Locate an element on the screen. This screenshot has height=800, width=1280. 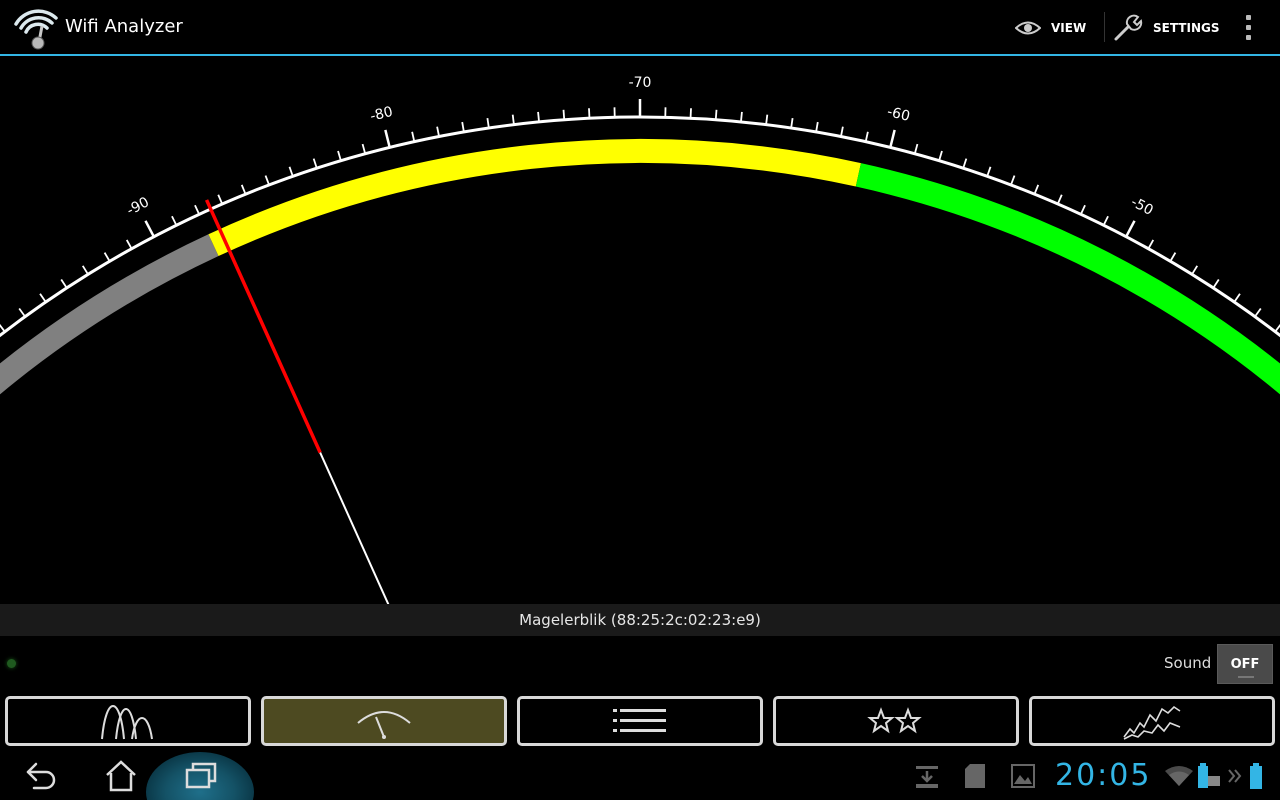
needle is located at coordinates (297, 401).